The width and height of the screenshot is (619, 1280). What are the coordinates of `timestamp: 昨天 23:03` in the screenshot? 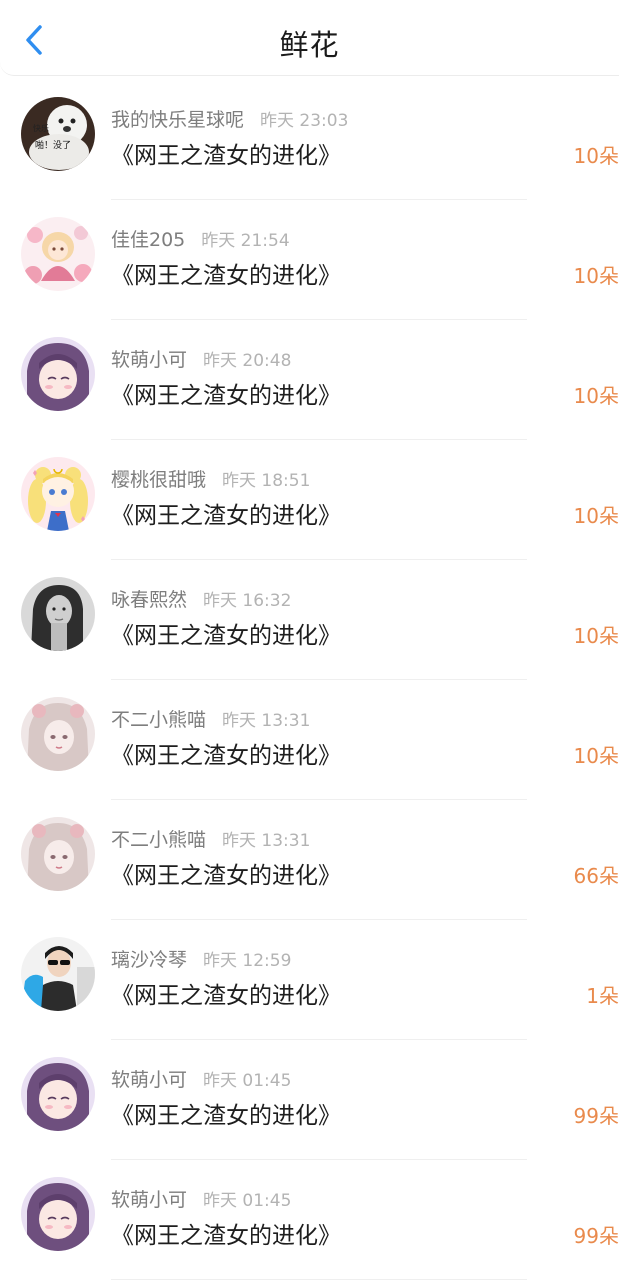 It's located at (304, 121).